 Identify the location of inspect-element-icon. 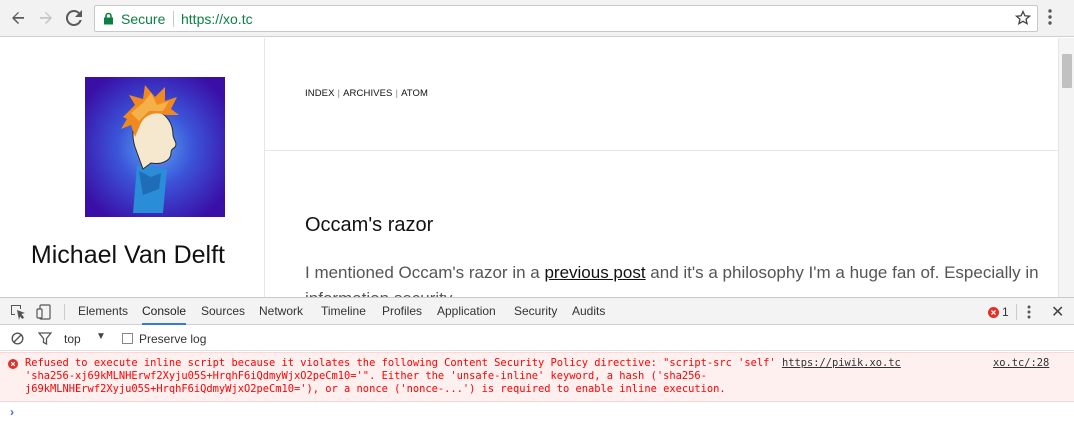
(18, 312).